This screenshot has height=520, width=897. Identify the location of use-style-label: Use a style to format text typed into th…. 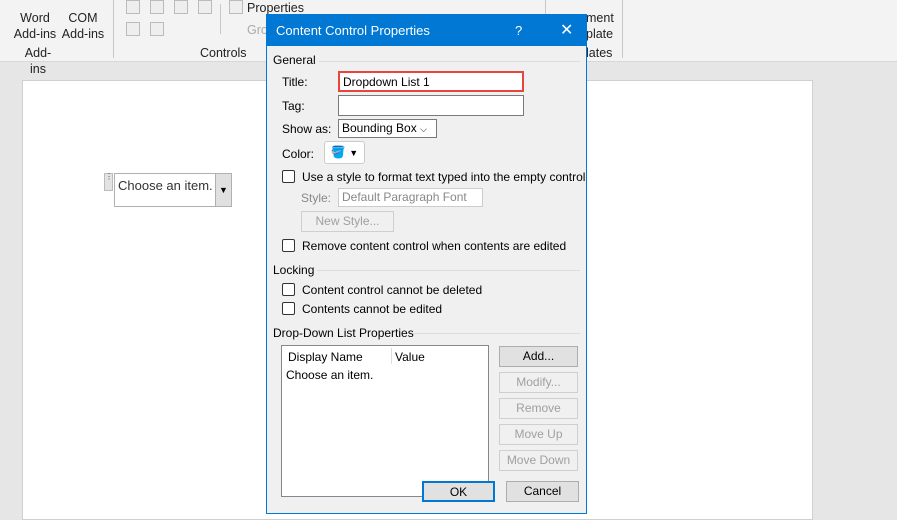
(444, 177).